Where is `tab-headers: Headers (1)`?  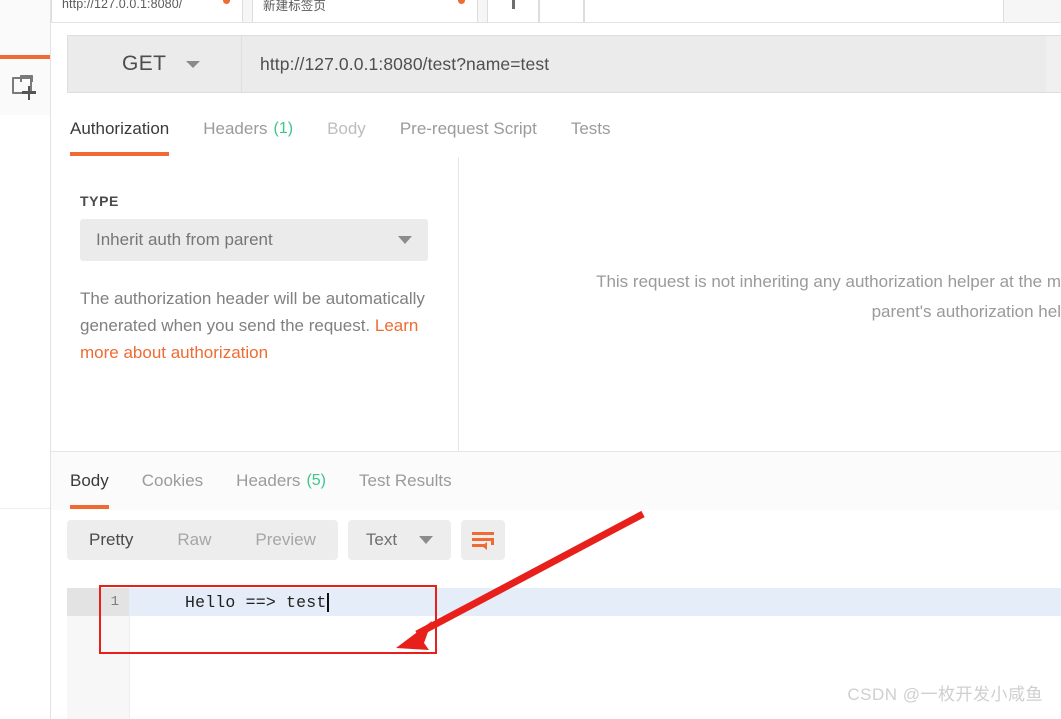 tab-headers: Headers (1) is located at coordinates (248, 128).